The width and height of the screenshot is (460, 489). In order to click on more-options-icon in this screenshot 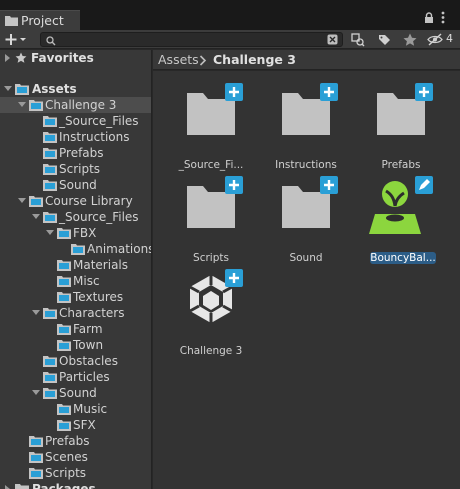, I will do `click(443, 19)`.